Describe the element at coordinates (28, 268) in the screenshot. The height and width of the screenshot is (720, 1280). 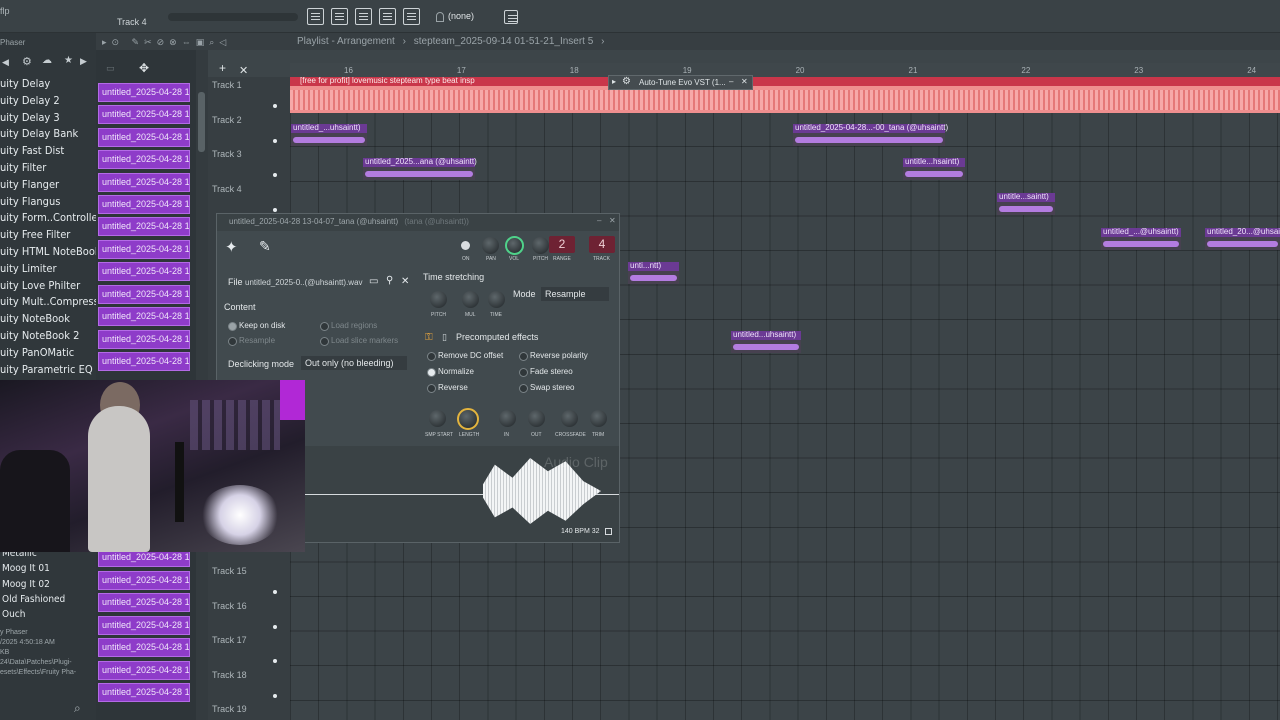
I see `browser-item: uity Limiter` at that location.